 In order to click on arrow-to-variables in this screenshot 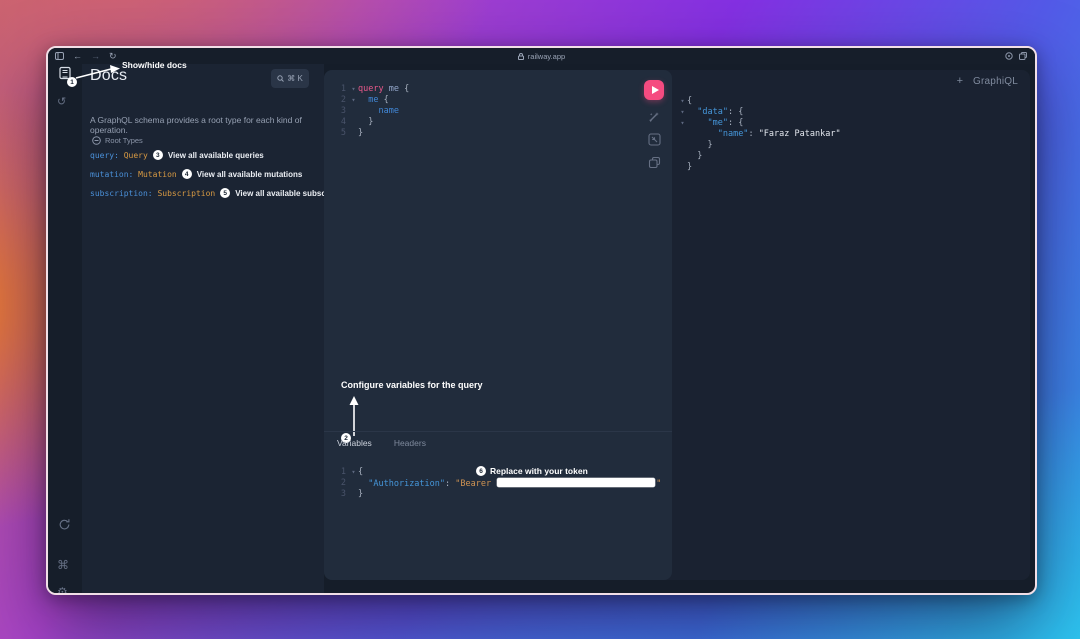, I will do `click(354, 416)`.